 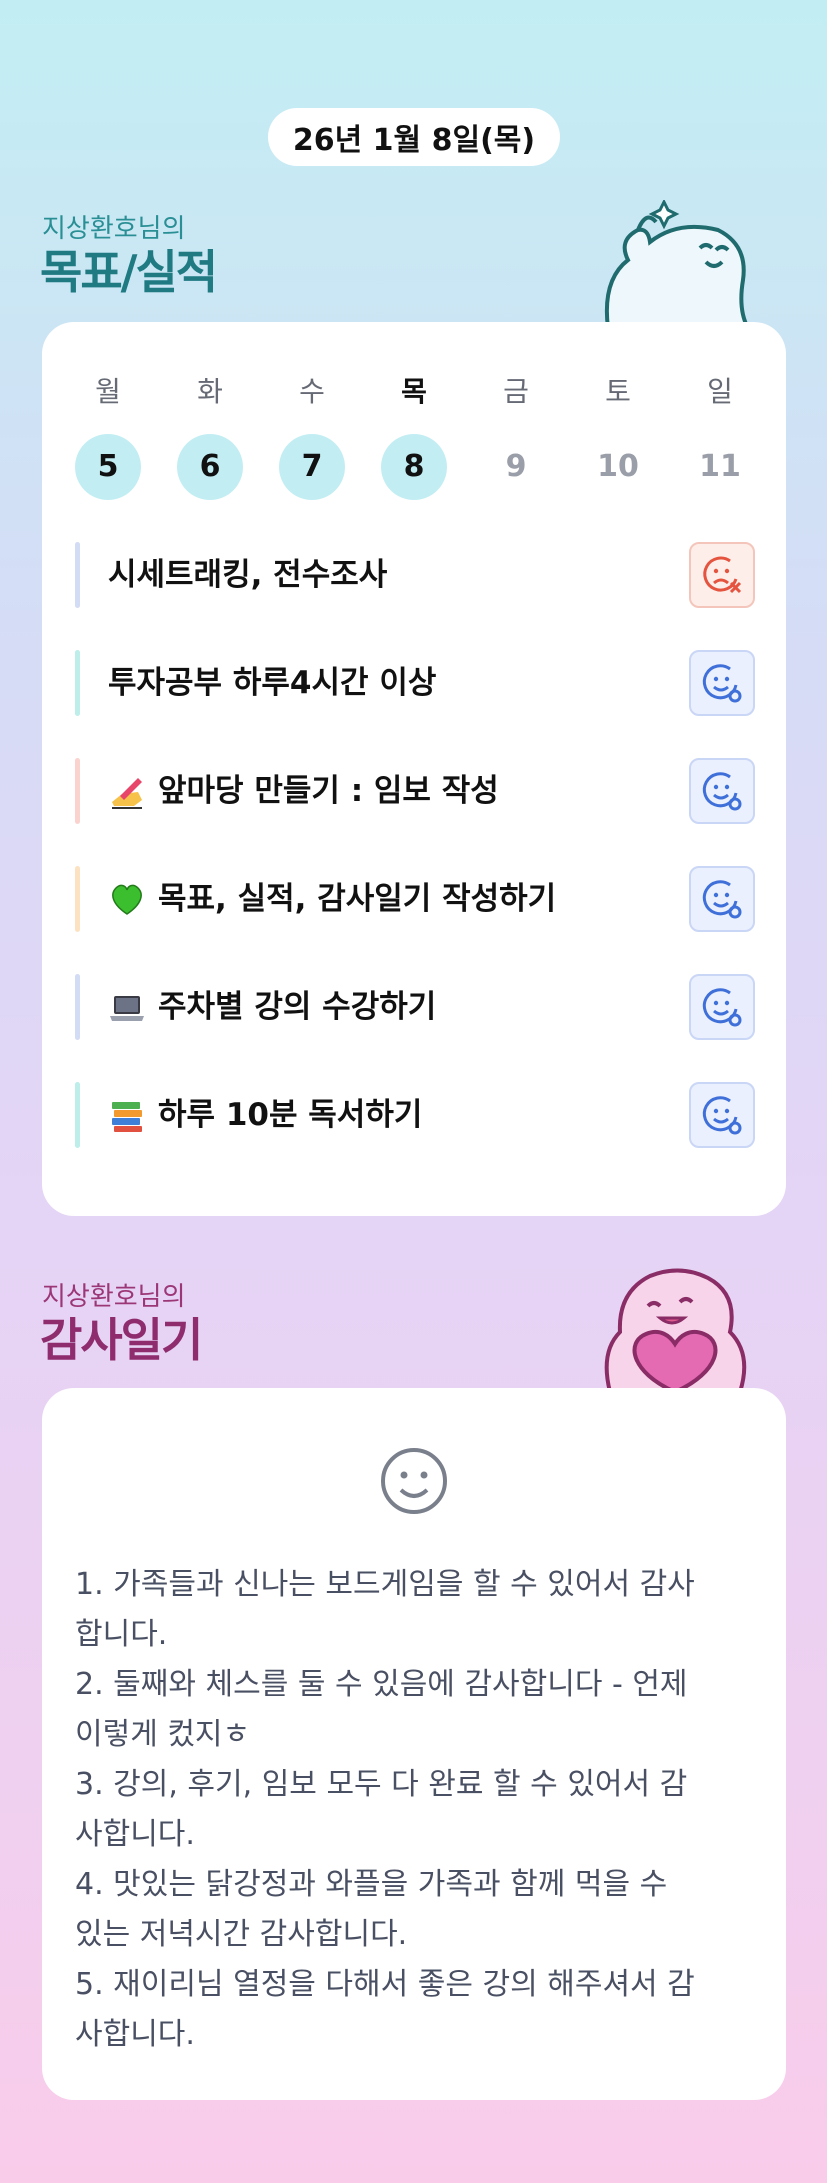 What do you see at coordinates (414, 1481) in the screenshot?
I see `smile-face-icon` at bounding box center [414, 1481].